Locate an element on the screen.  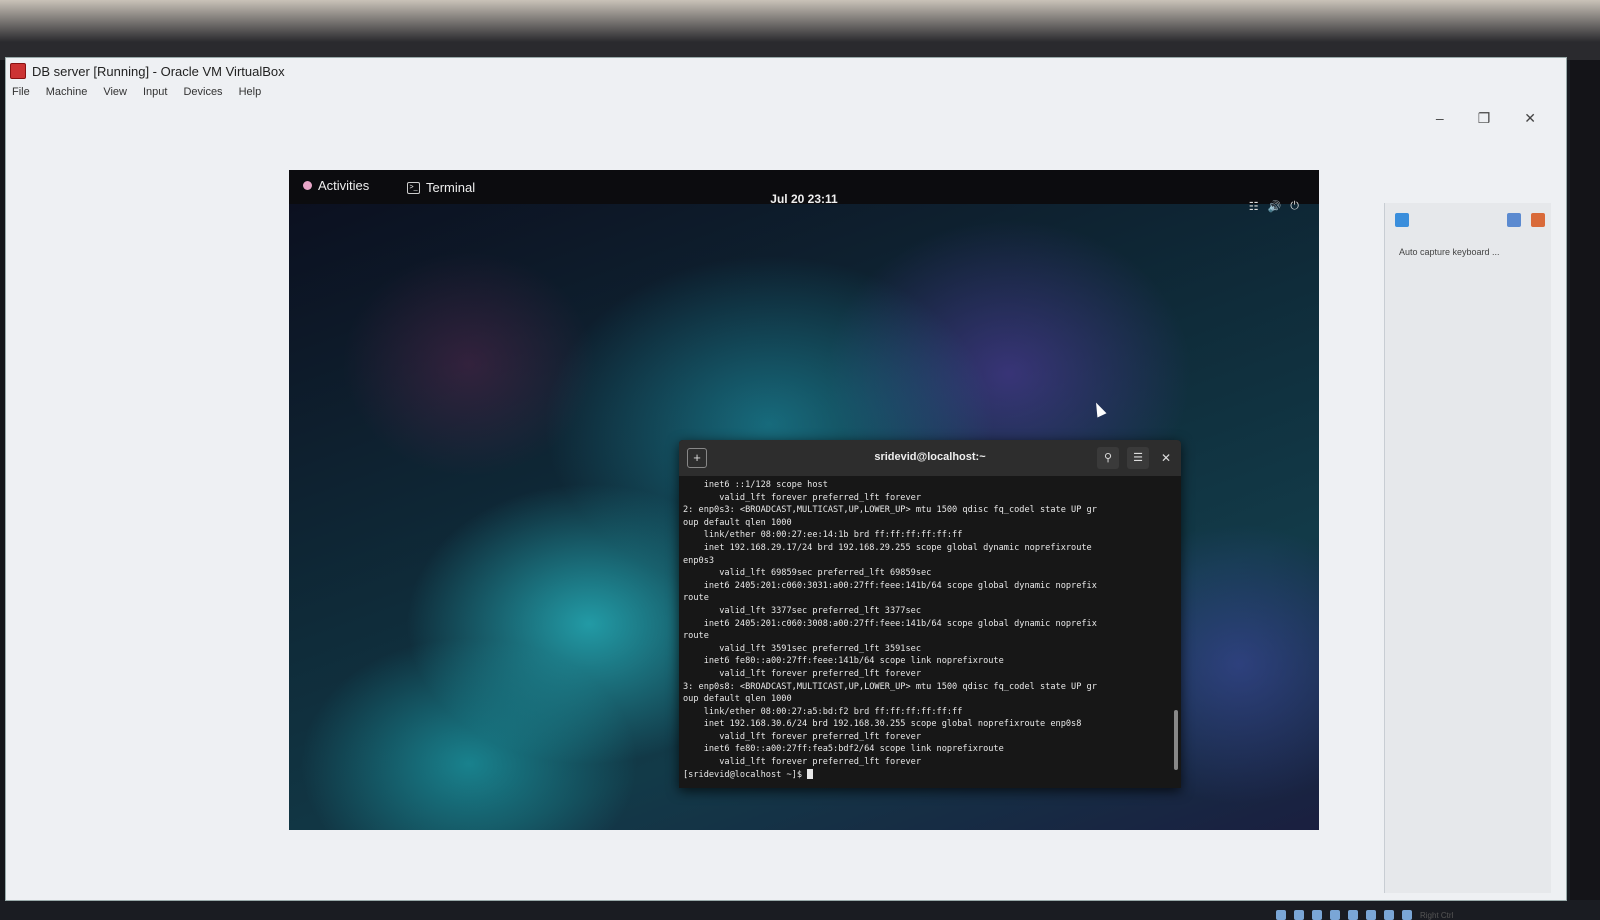
volume-icon: 🔊 is located at coordinates (1274, 207).